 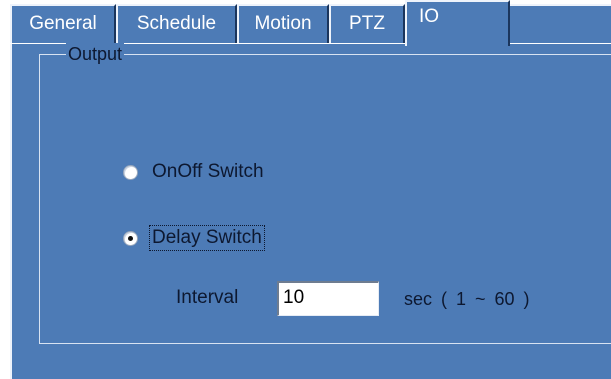 I want to click on delay-switch-option: Delay Switch, so click(x=194, y=238).